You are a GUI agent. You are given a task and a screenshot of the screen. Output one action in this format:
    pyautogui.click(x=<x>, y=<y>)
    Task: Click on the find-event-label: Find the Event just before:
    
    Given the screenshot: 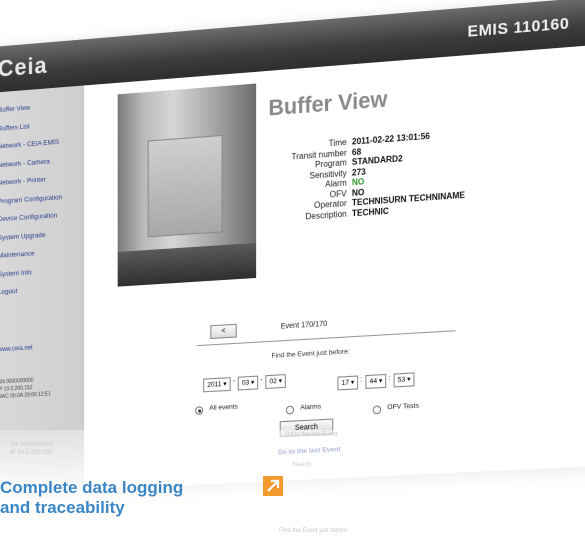 What is the action you would take?
    pyautogui.click(x=310, y=354)
    